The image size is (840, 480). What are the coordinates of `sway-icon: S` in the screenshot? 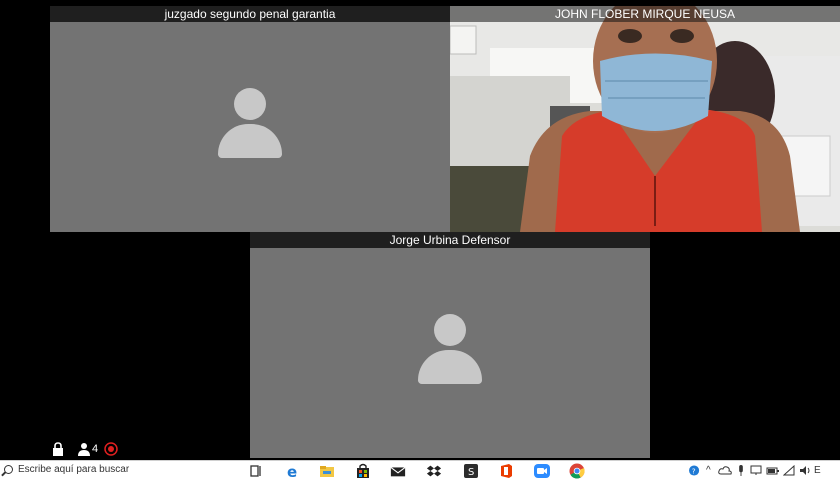 It's located at (471, 471).